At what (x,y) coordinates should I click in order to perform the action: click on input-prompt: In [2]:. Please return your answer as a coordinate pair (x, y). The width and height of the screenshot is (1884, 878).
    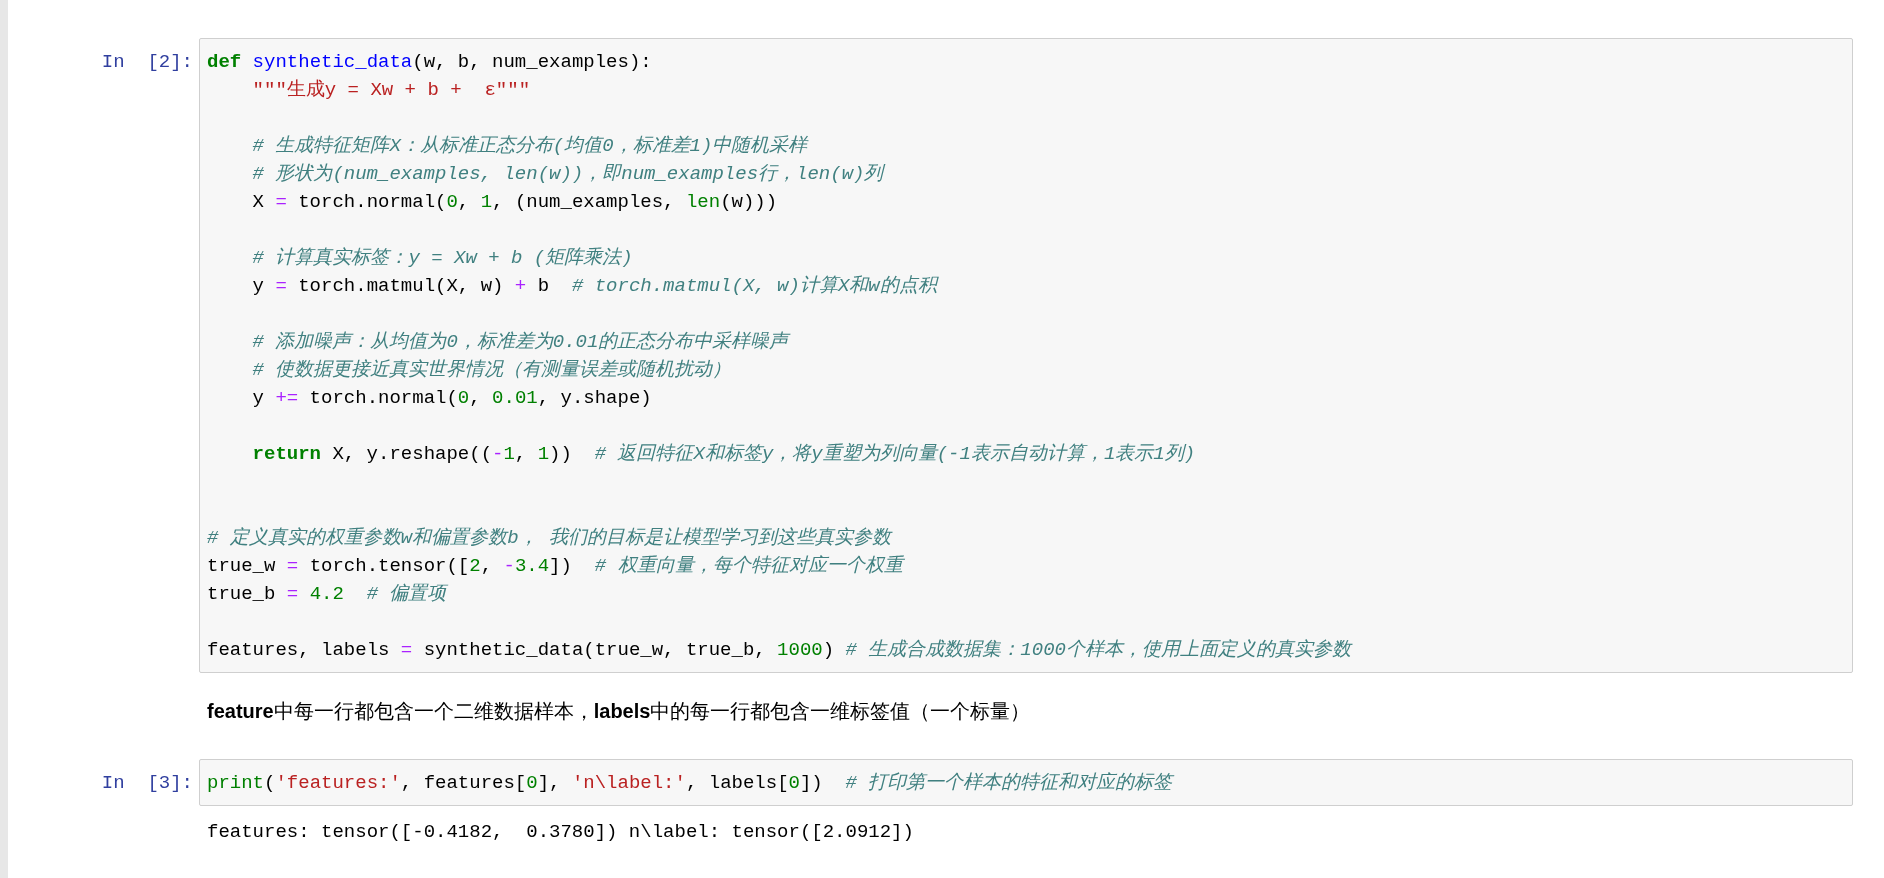
    Looking at the image, I should click on (147, 62).